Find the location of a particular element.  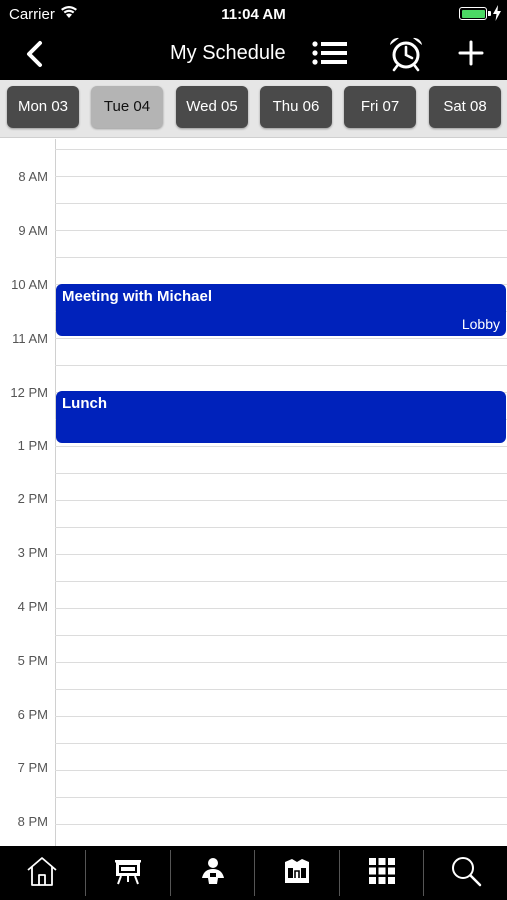

hour-label: 11 AM is located at coordinates (30, 338).